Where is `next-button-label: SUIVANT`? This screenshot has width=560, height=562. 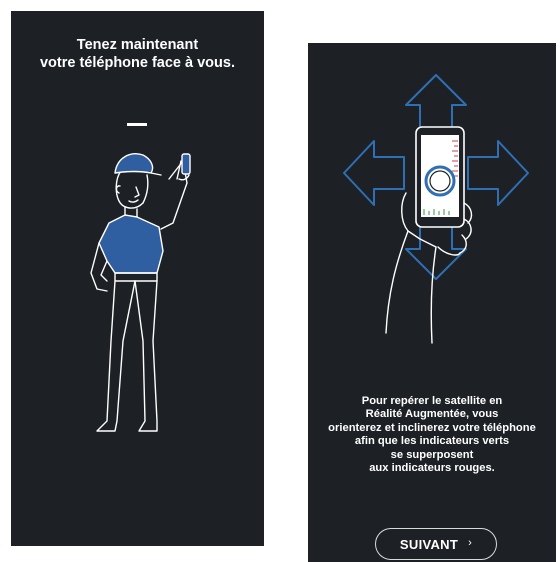
next-button-label: SUIVANT is located at coordinates (429, 544).